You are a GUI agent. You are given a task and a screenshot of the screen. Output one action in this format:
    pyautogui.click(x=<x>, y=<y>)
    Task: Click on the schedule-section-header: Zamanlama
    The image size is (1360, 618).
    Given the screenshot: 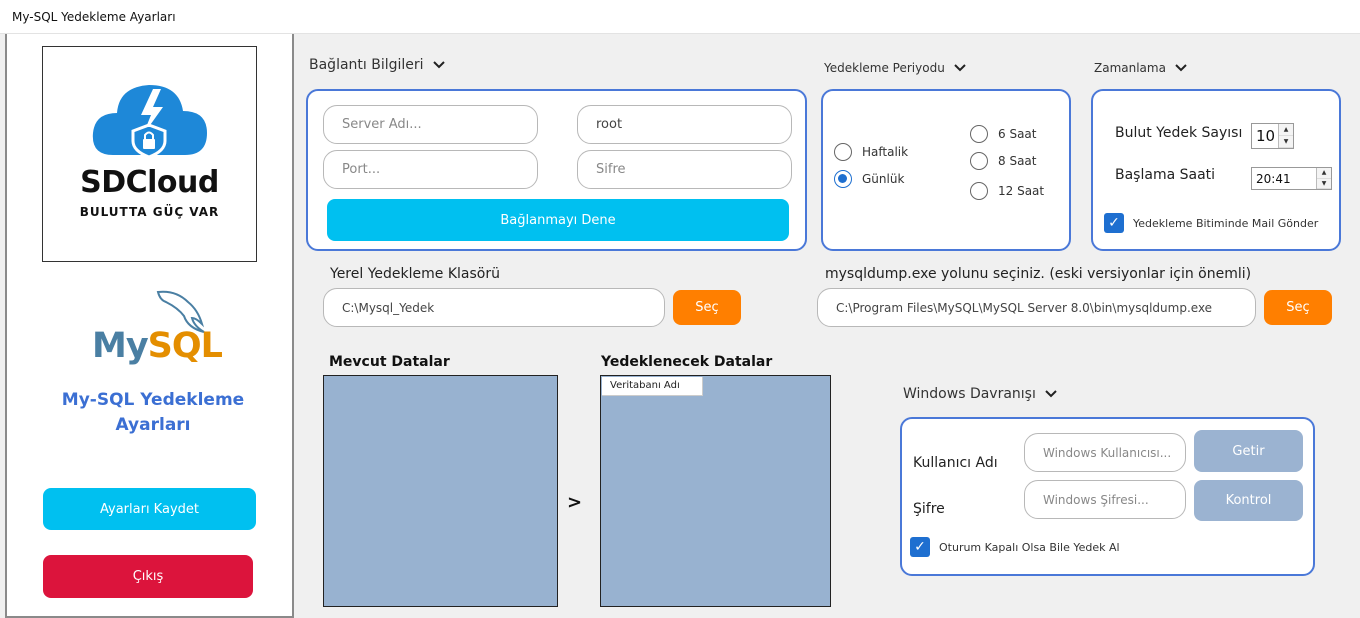 What is the action you would take?
    pyautogui.click(x=1141, y=68)
    